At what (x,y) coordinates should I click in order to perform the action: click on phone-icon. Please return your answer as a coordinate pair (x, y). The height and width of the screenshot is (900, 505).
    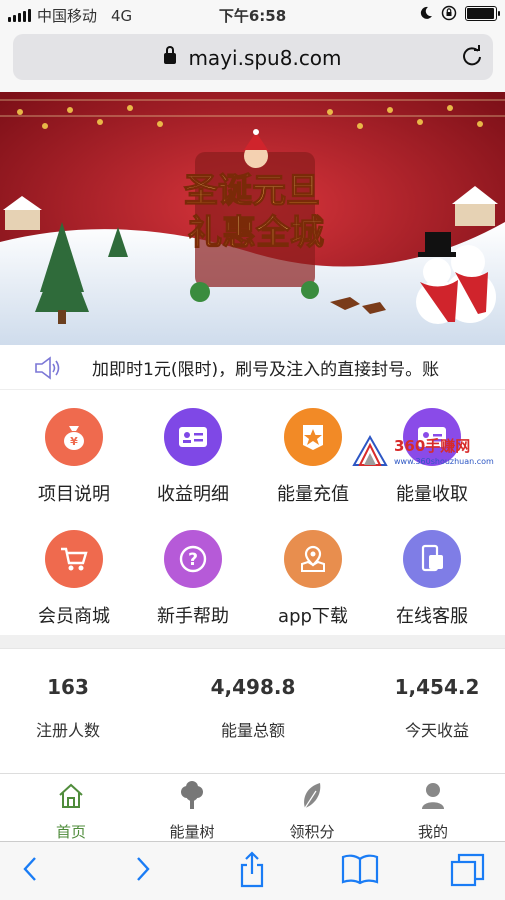
    Looking at the image, I should click on (432, 559).